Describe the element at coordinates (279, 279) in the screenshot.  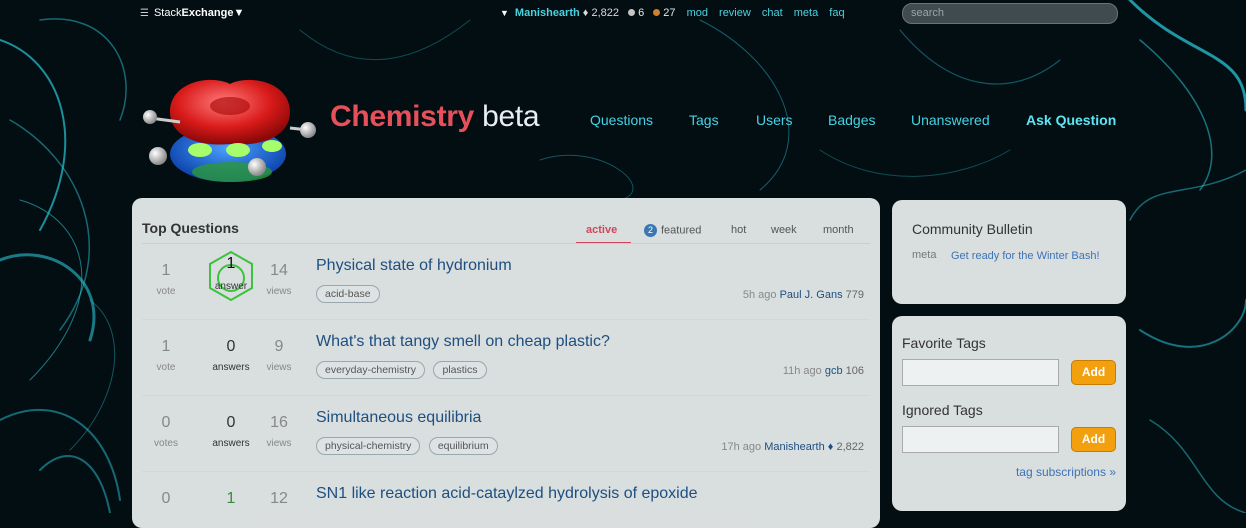
I see `view-count: 14 views` at that location.